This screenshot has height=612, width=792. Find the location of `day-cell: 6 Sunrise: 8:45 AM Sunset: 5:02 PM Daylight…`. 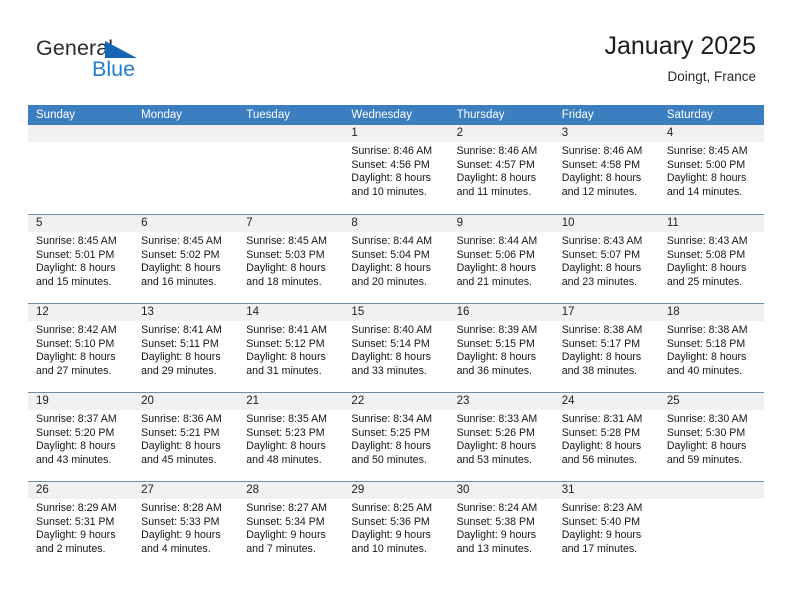

day-cell: 6 Sunrise: 8:45 AM Sunset: 5:02 PM Daylight… is located at coordinates (186, 259).